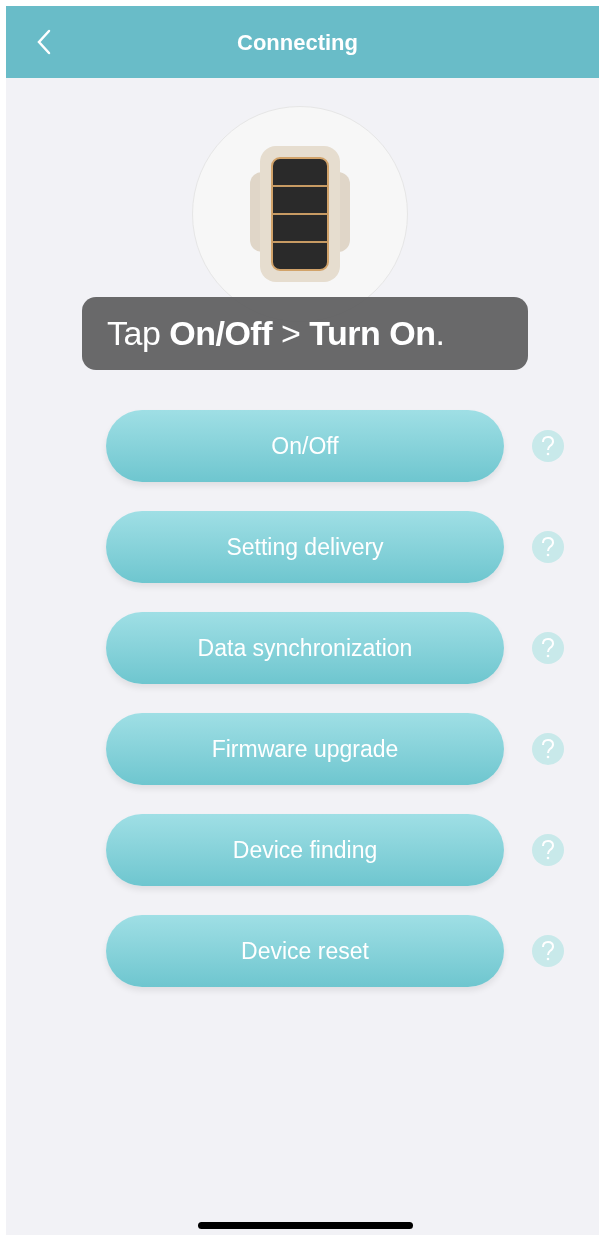 Image resolution: width=599 pixels, height=1235 pixels. Describe the element at coordinates (305, 446) in the screenshot. I see `action-button: On/Off` at that location.